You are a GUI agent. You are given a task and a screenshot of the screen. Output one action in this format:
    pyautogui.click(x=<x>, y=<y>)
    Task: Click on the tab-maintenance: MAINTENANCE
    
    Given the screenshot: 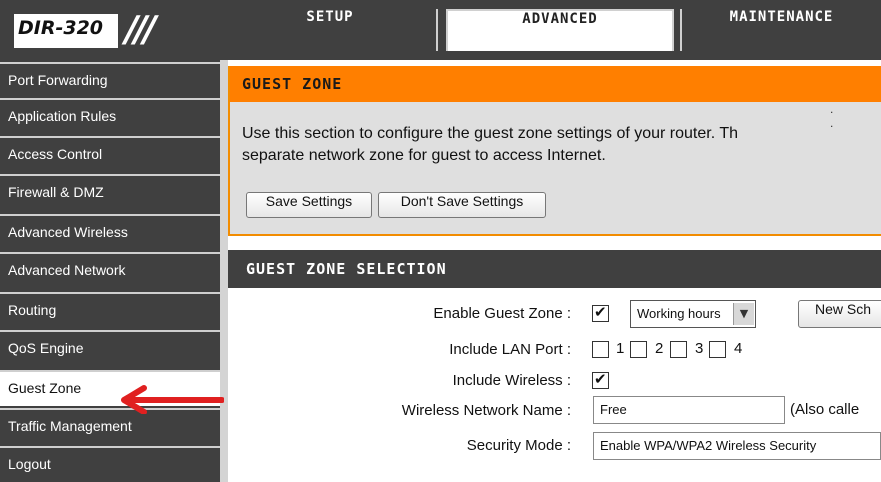 What is the action you would take?
    pyautogui.click(x=780, y=30)
    